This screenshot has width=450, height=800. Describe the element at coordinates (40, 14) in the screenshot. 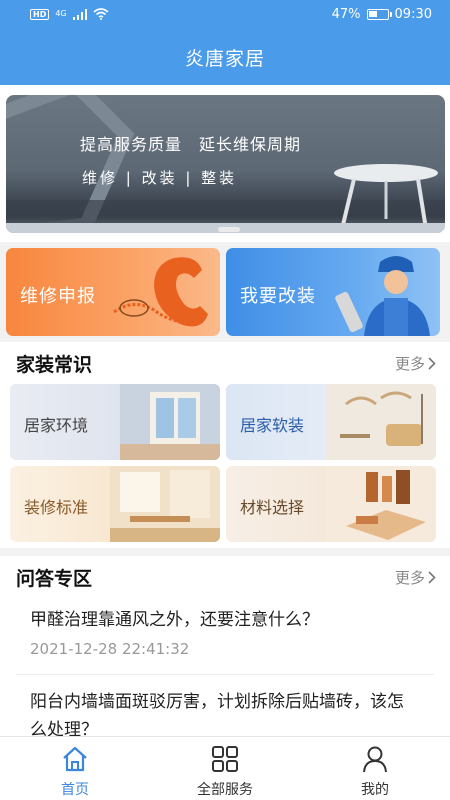

I see `hd-badge: HD` at that location.